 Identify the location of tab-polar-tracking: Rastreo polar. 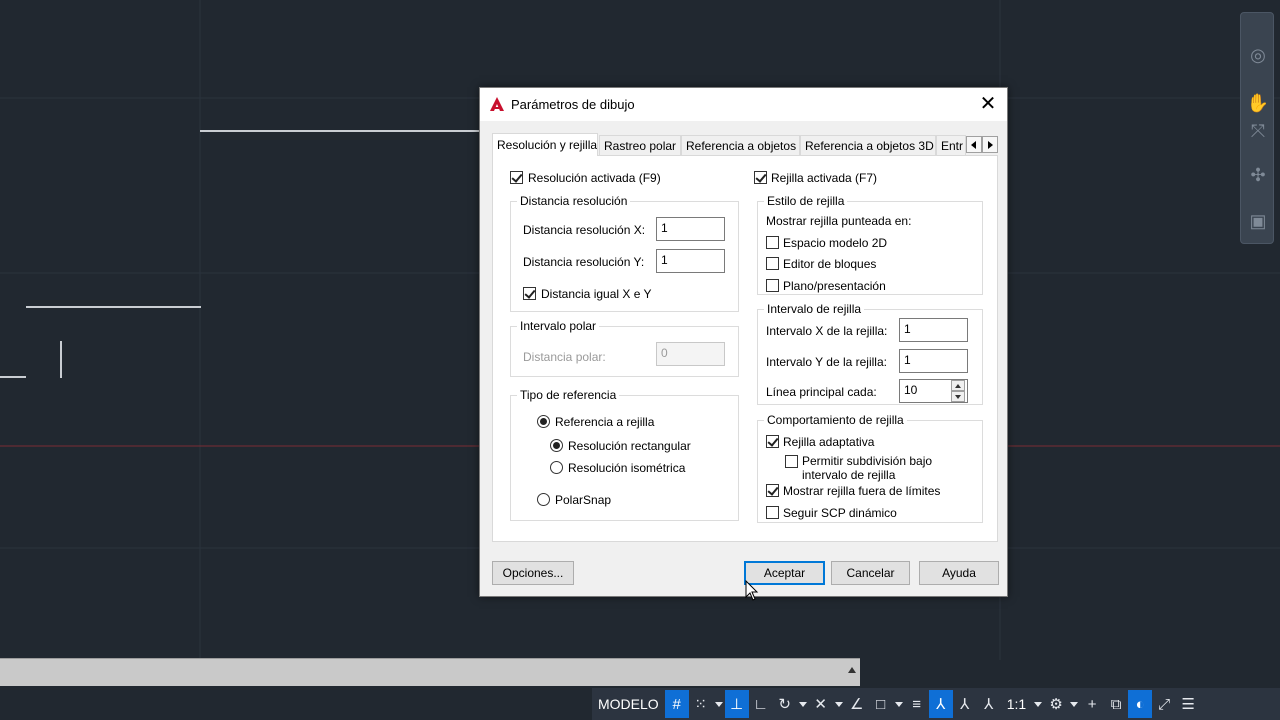
(640, 145).